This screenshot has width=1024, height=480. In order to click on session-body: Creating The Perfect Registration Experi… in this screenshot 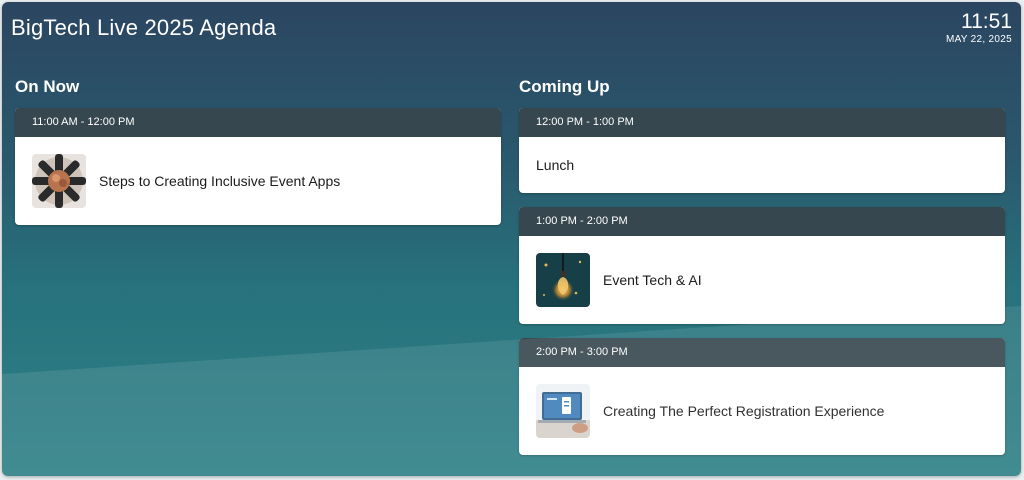, I will do `click(762, 411)`.